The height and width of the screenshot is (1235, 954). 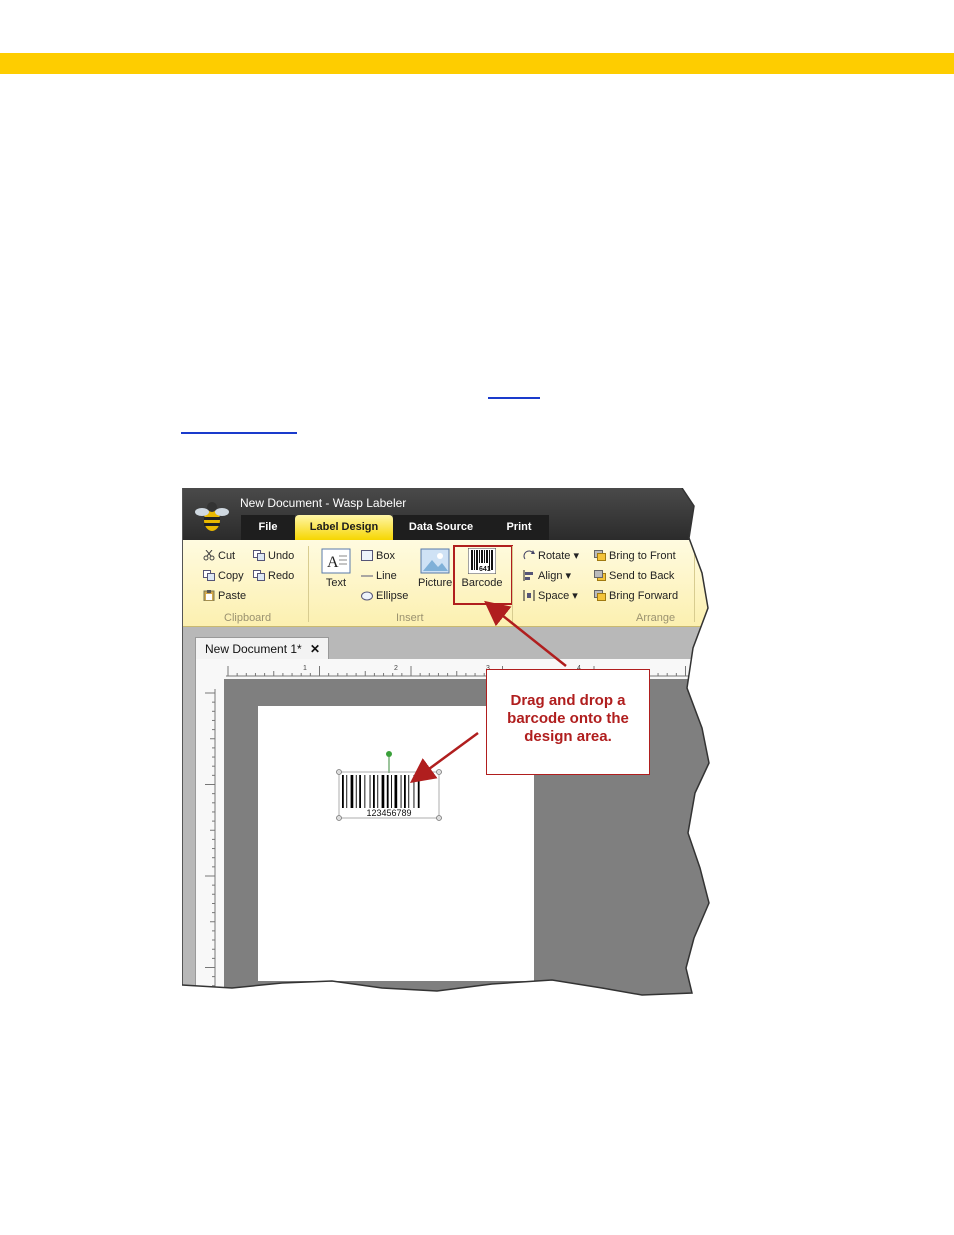 What do you see at coordinates (642, 556) in the screenshot?
I see `bring-to-front-label: Bring to Front` at bounding box center [642, 556].